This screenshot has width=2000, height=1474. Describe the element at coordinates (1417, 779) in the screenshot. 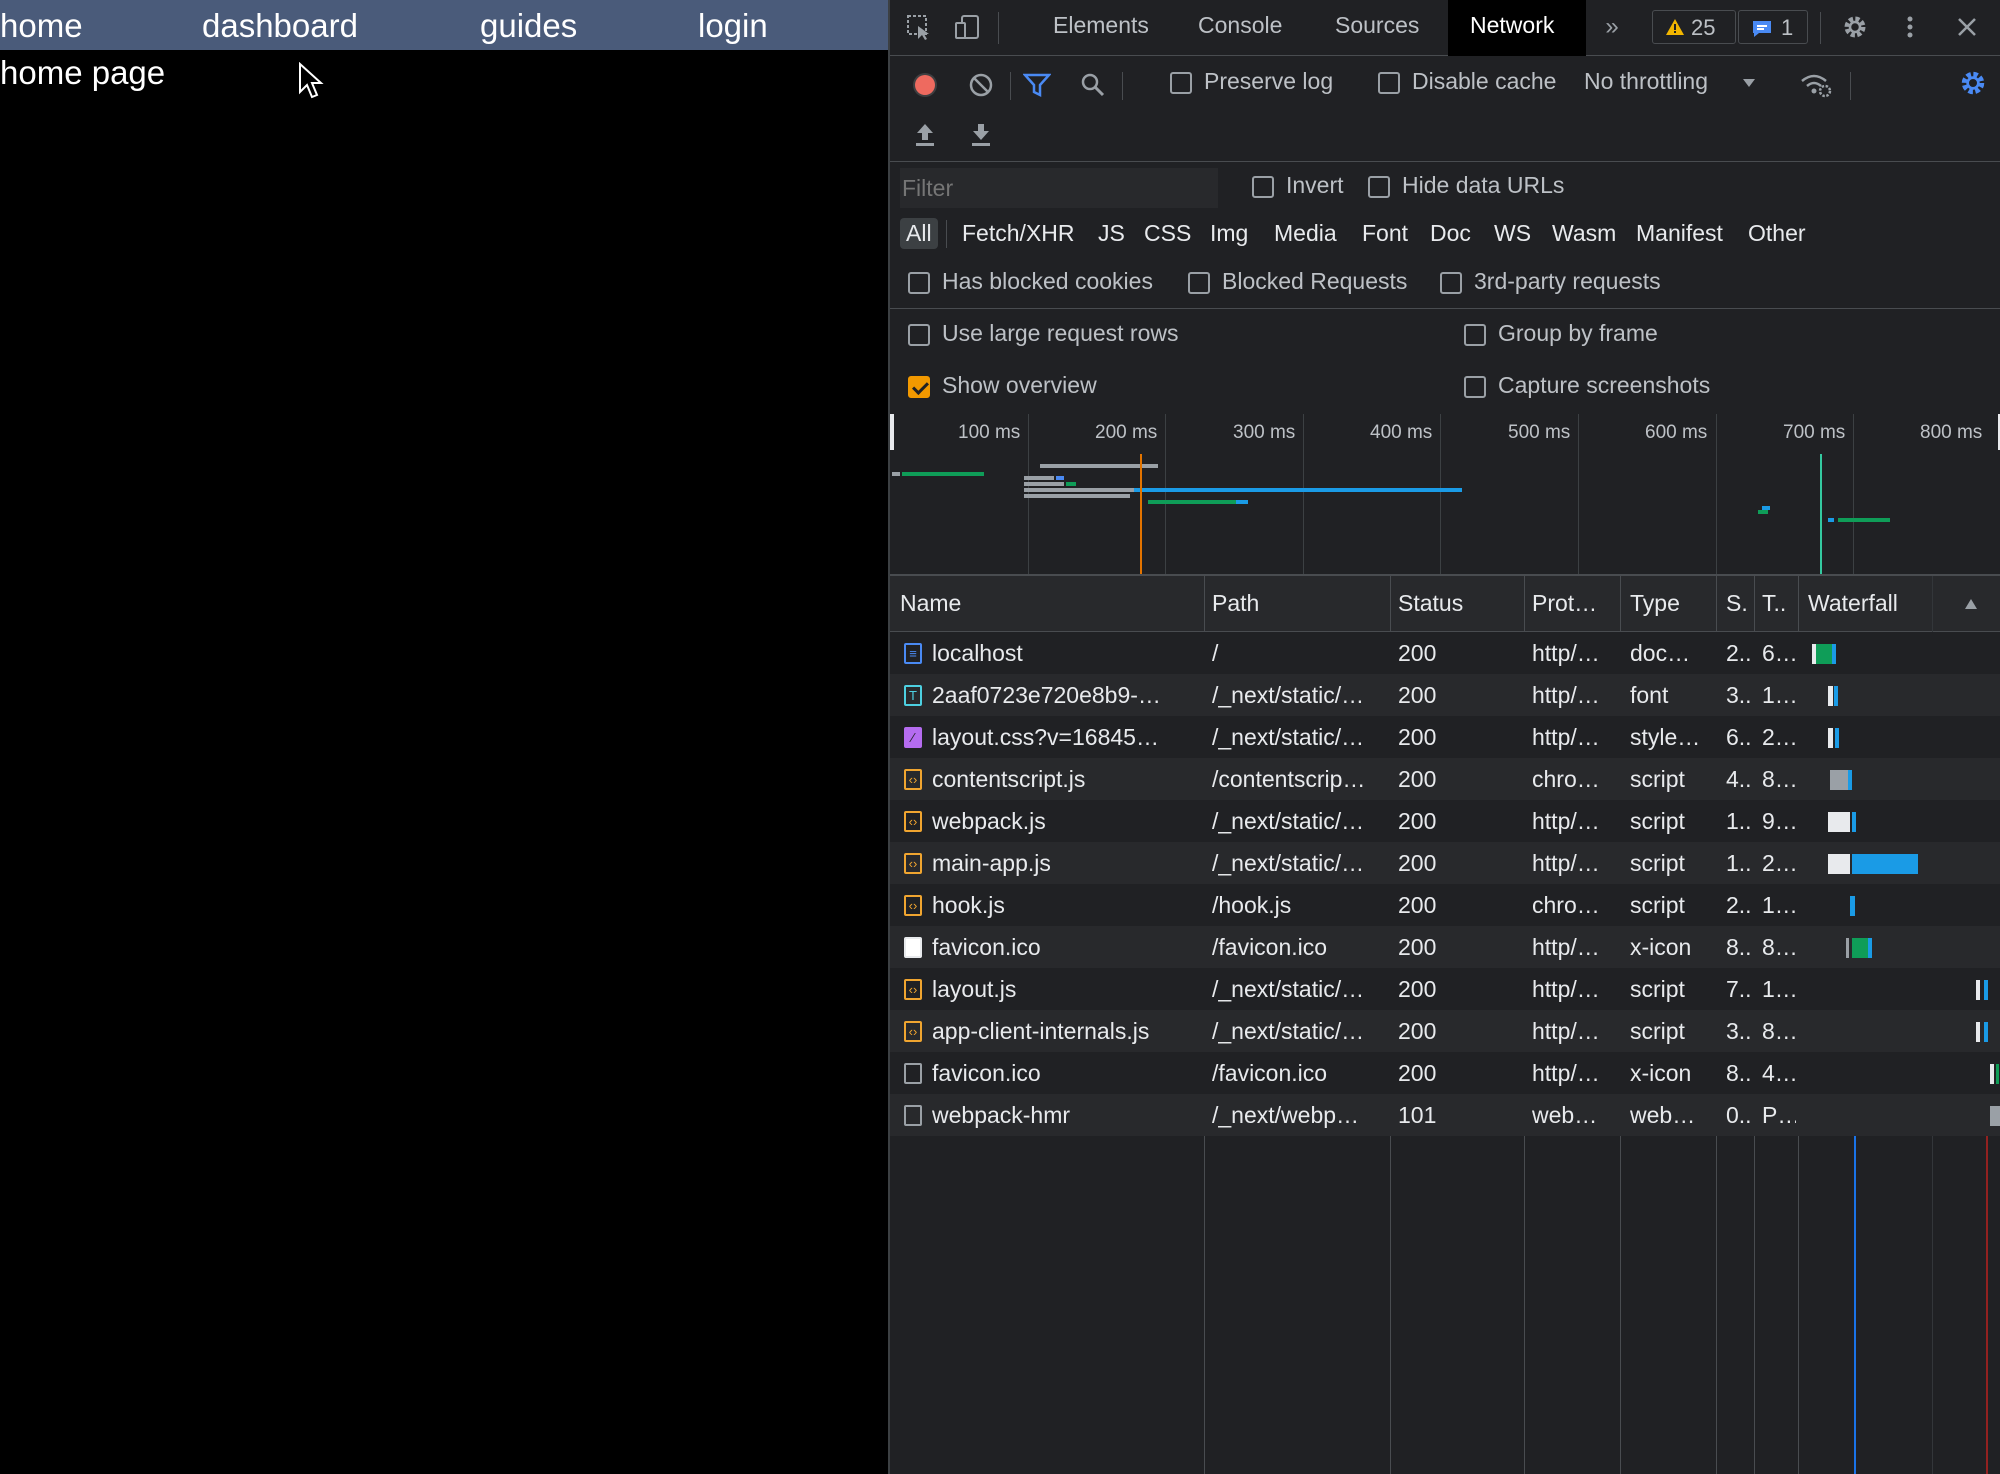

I see `request-status: 200` at that location.